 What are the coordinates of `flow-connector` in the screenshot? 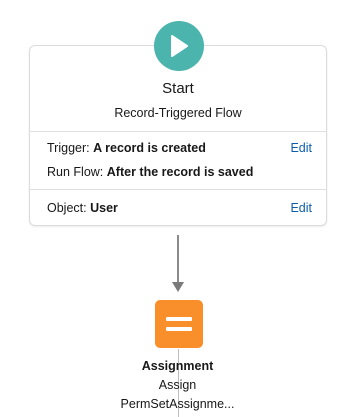 It's located at (178, 259).